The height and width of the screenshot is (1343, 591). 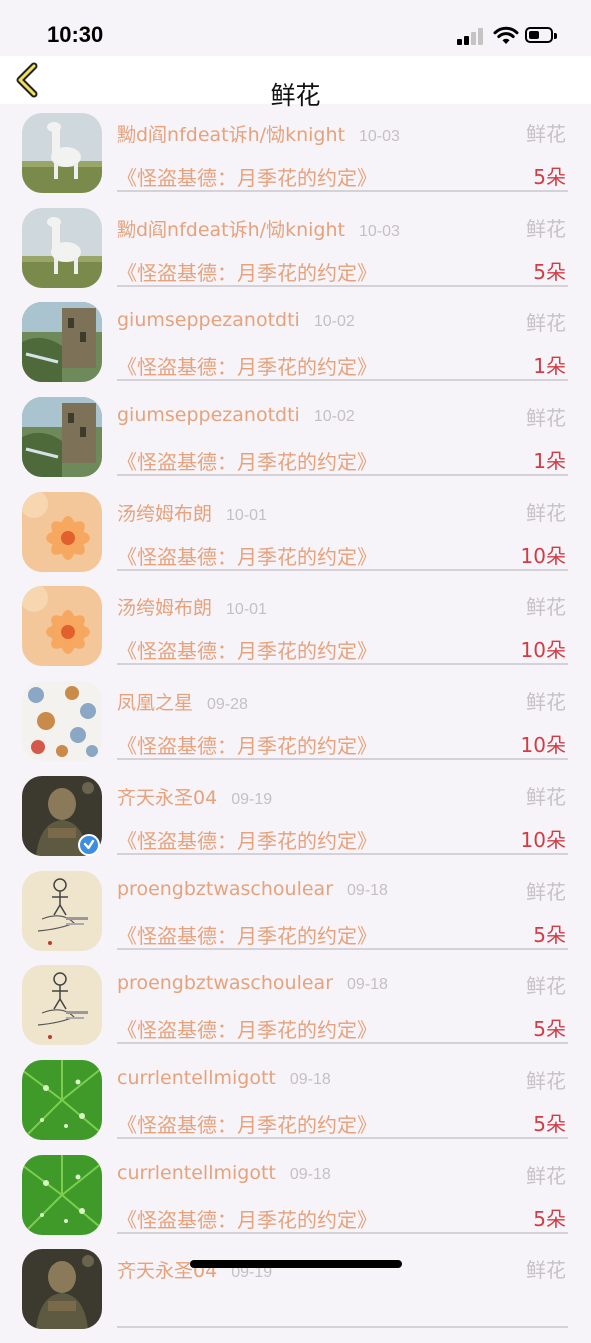 I want to click on gift-record-row: 凤凰之星 09-28 鲜花 《怪盗基德：月季花的约定》 10朵, so click(x=295, y=727).